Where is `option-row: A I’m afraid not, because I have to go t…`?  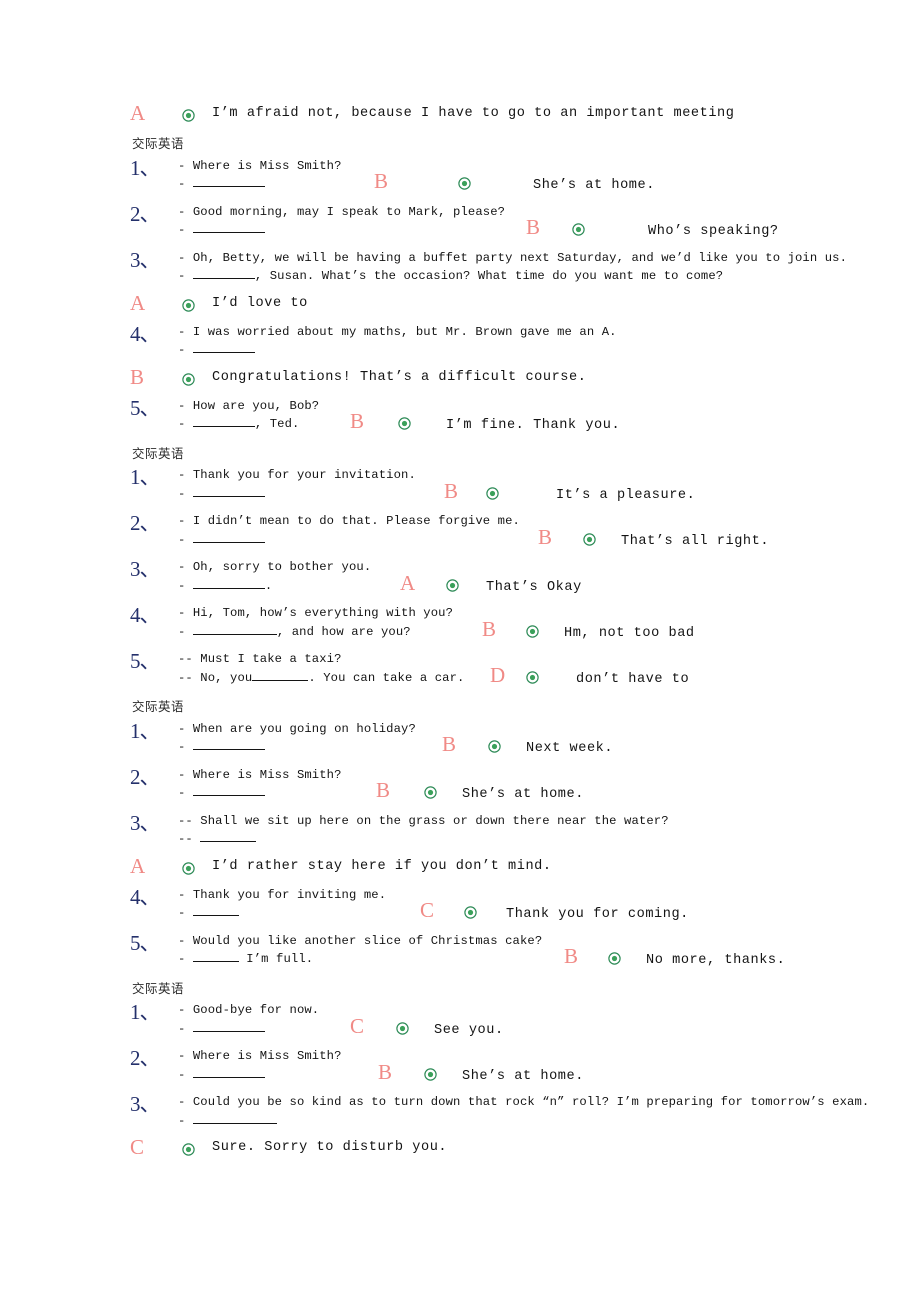
option-row: A I’m afraid not, because I have to go t… is located at coordinates (510, 117).